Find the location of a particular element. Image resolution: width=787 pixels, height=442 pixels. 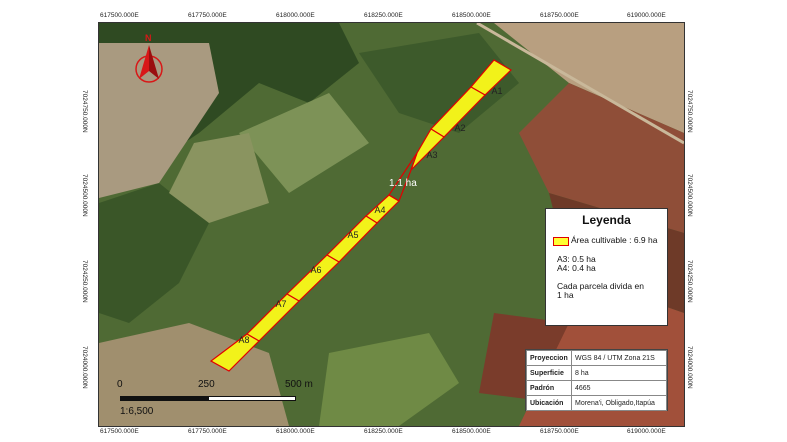

info-key: Padrón is located at coordinates (549, 388).